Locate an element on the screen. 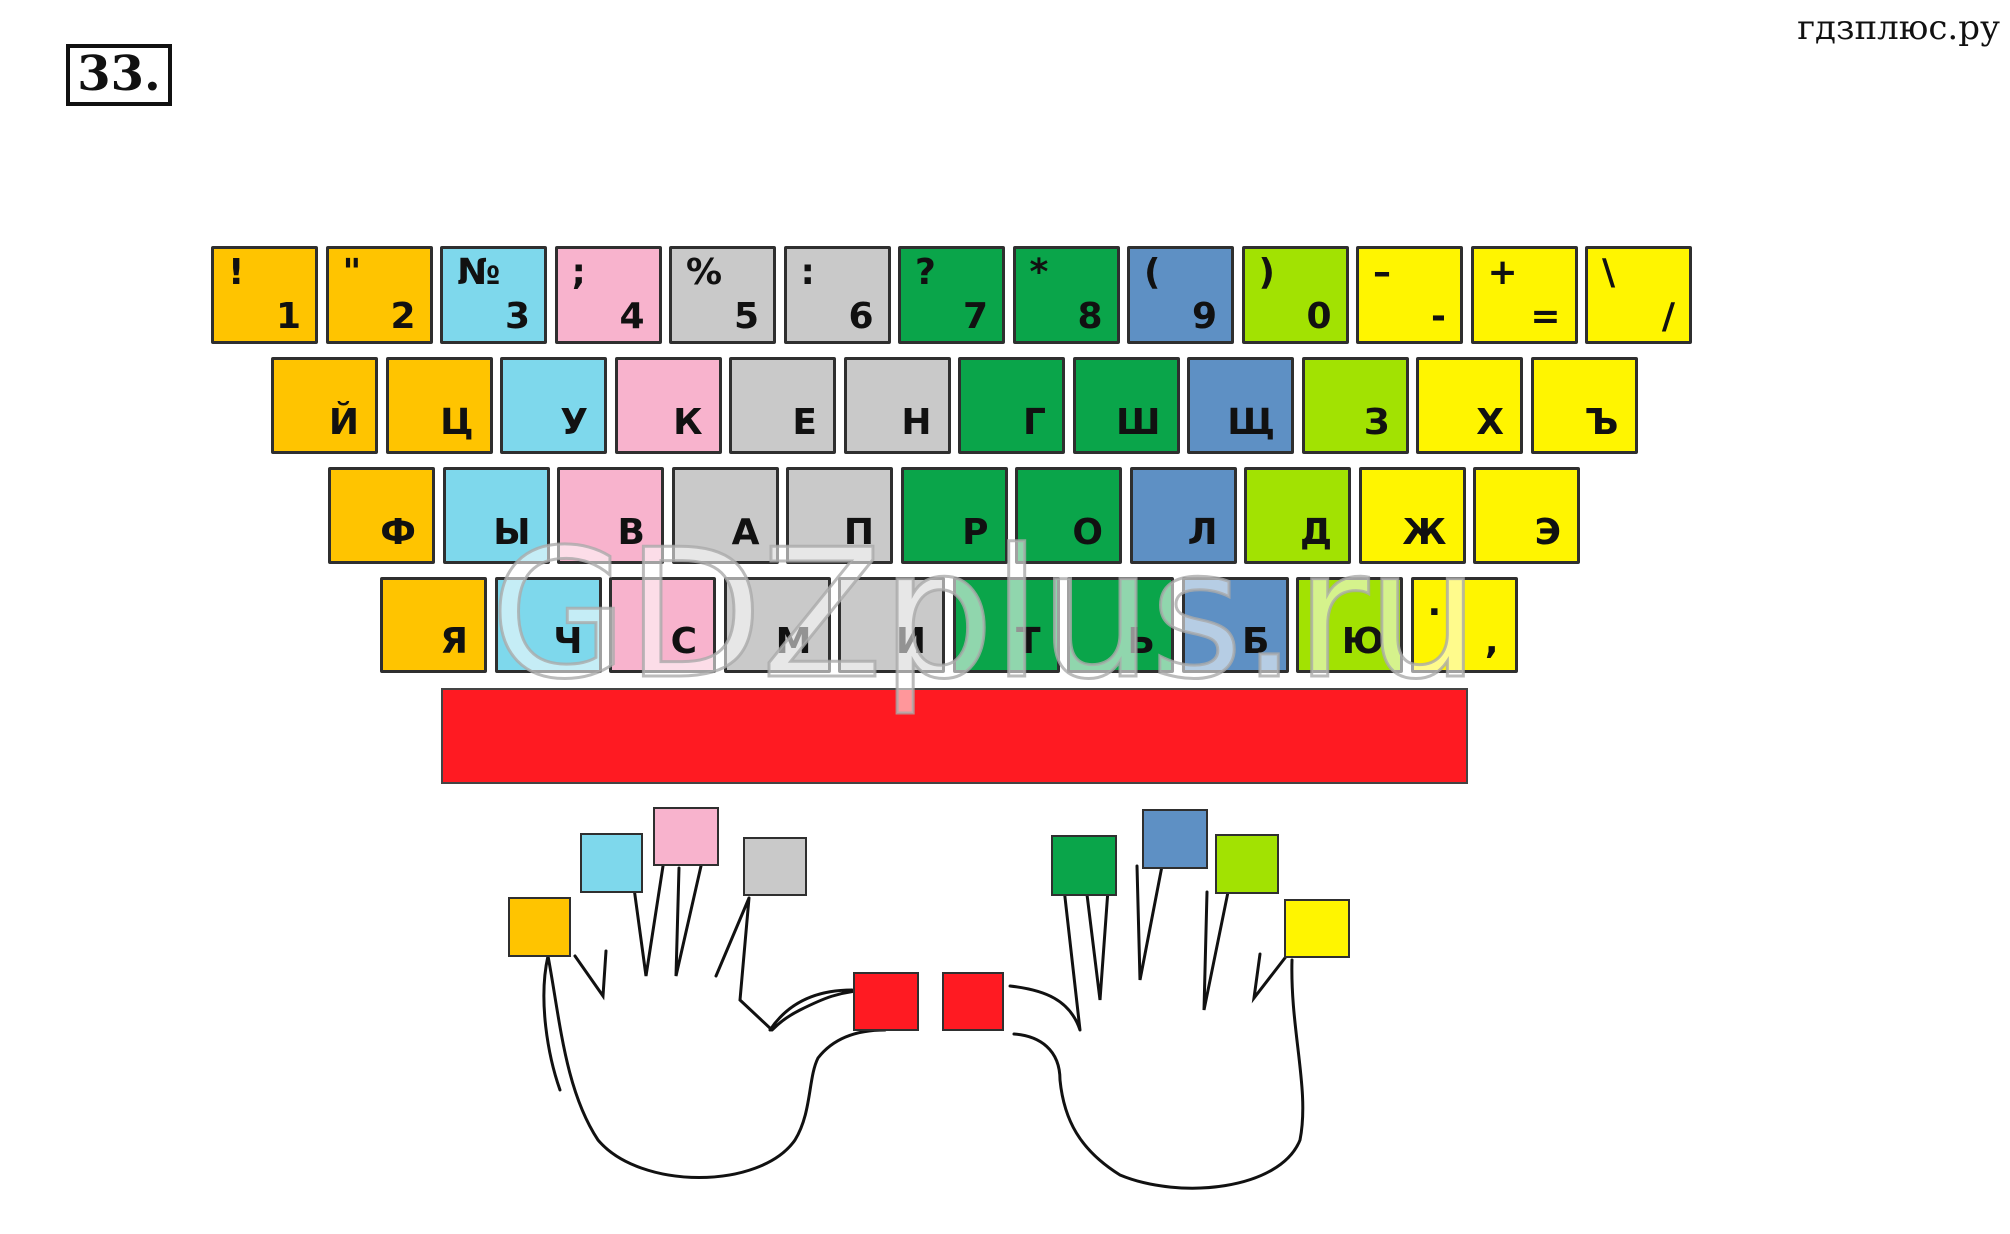 This screenshot has height=1234, width=2010. left-pinky-finger-square is located at coordinates (539, 927).